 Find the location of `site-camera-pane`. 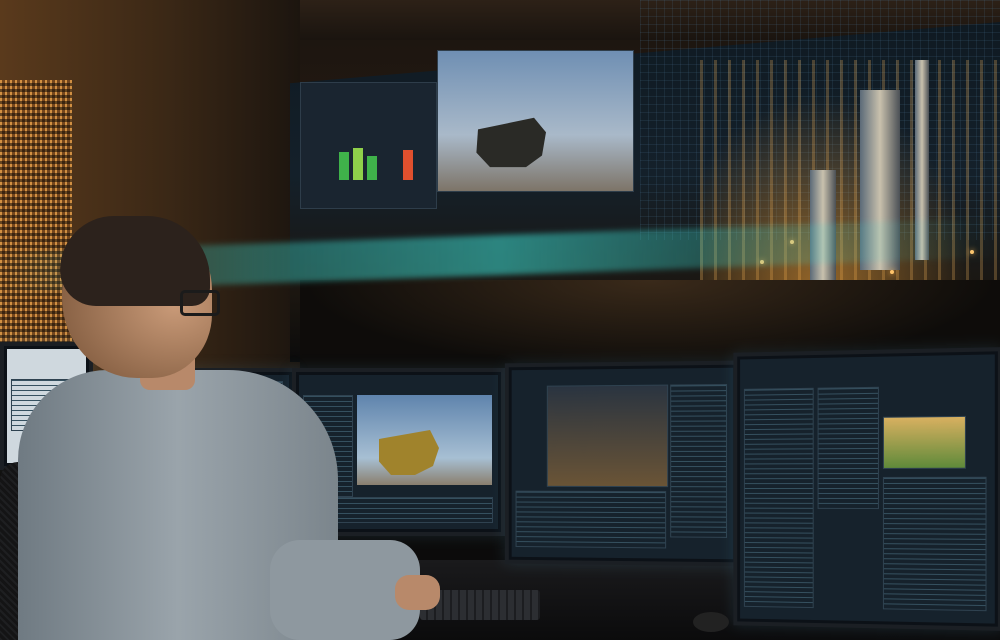

site-camera-pane is located at coordinates (607, 436).